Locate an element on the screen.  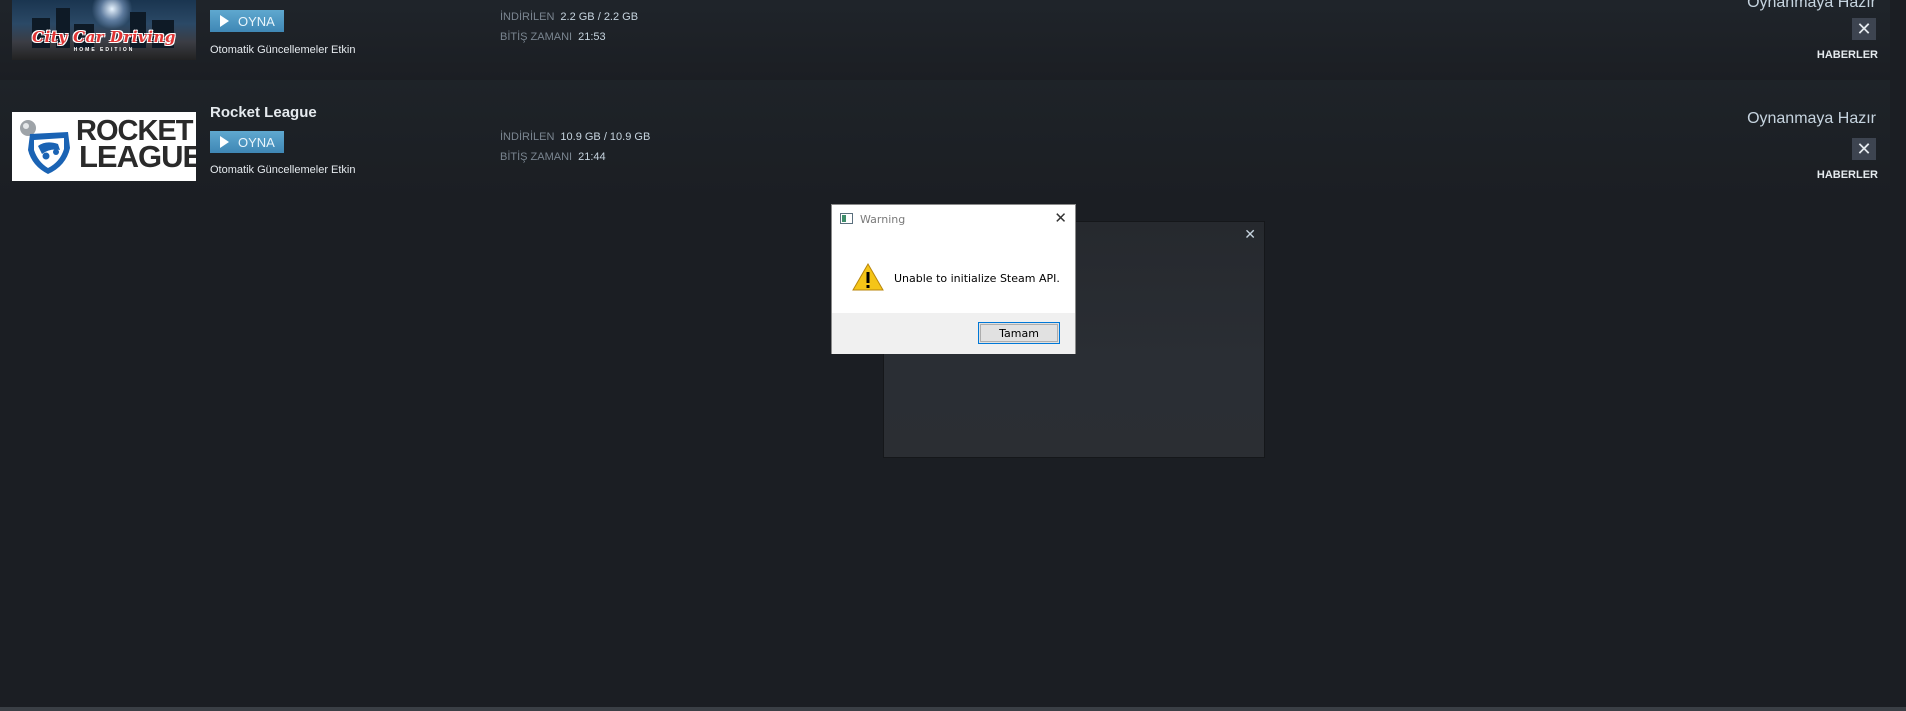
finish-time-info: BİTİŞ ZAMANI 21:53 is located at coordinates (553, 37).